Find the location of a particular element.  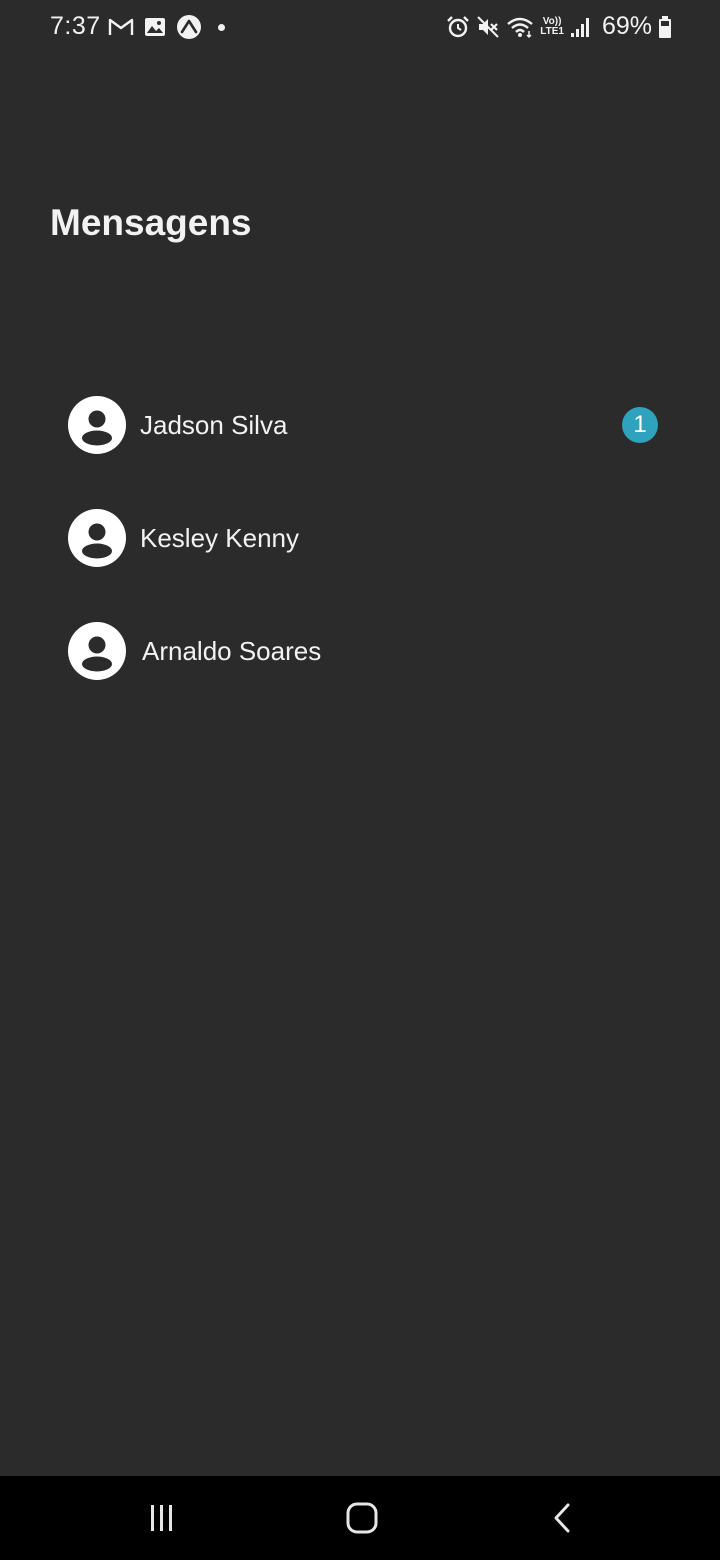

recent-apps-icon is located at coordinates (161, 1518).